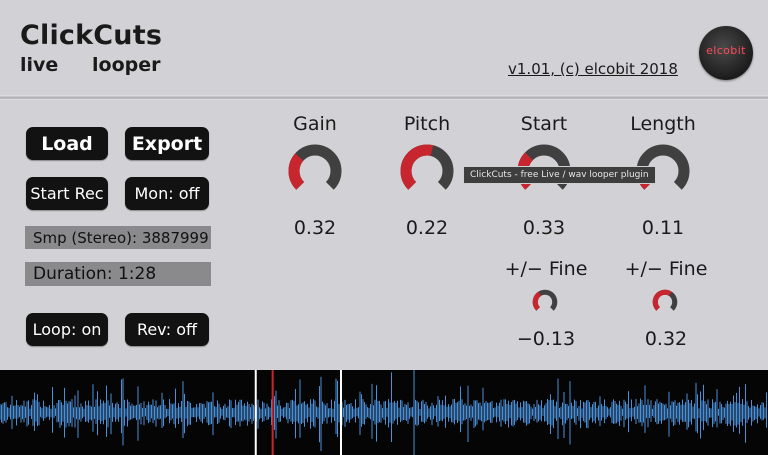  I want to click on start-value: 0.33, so click(544, 228).